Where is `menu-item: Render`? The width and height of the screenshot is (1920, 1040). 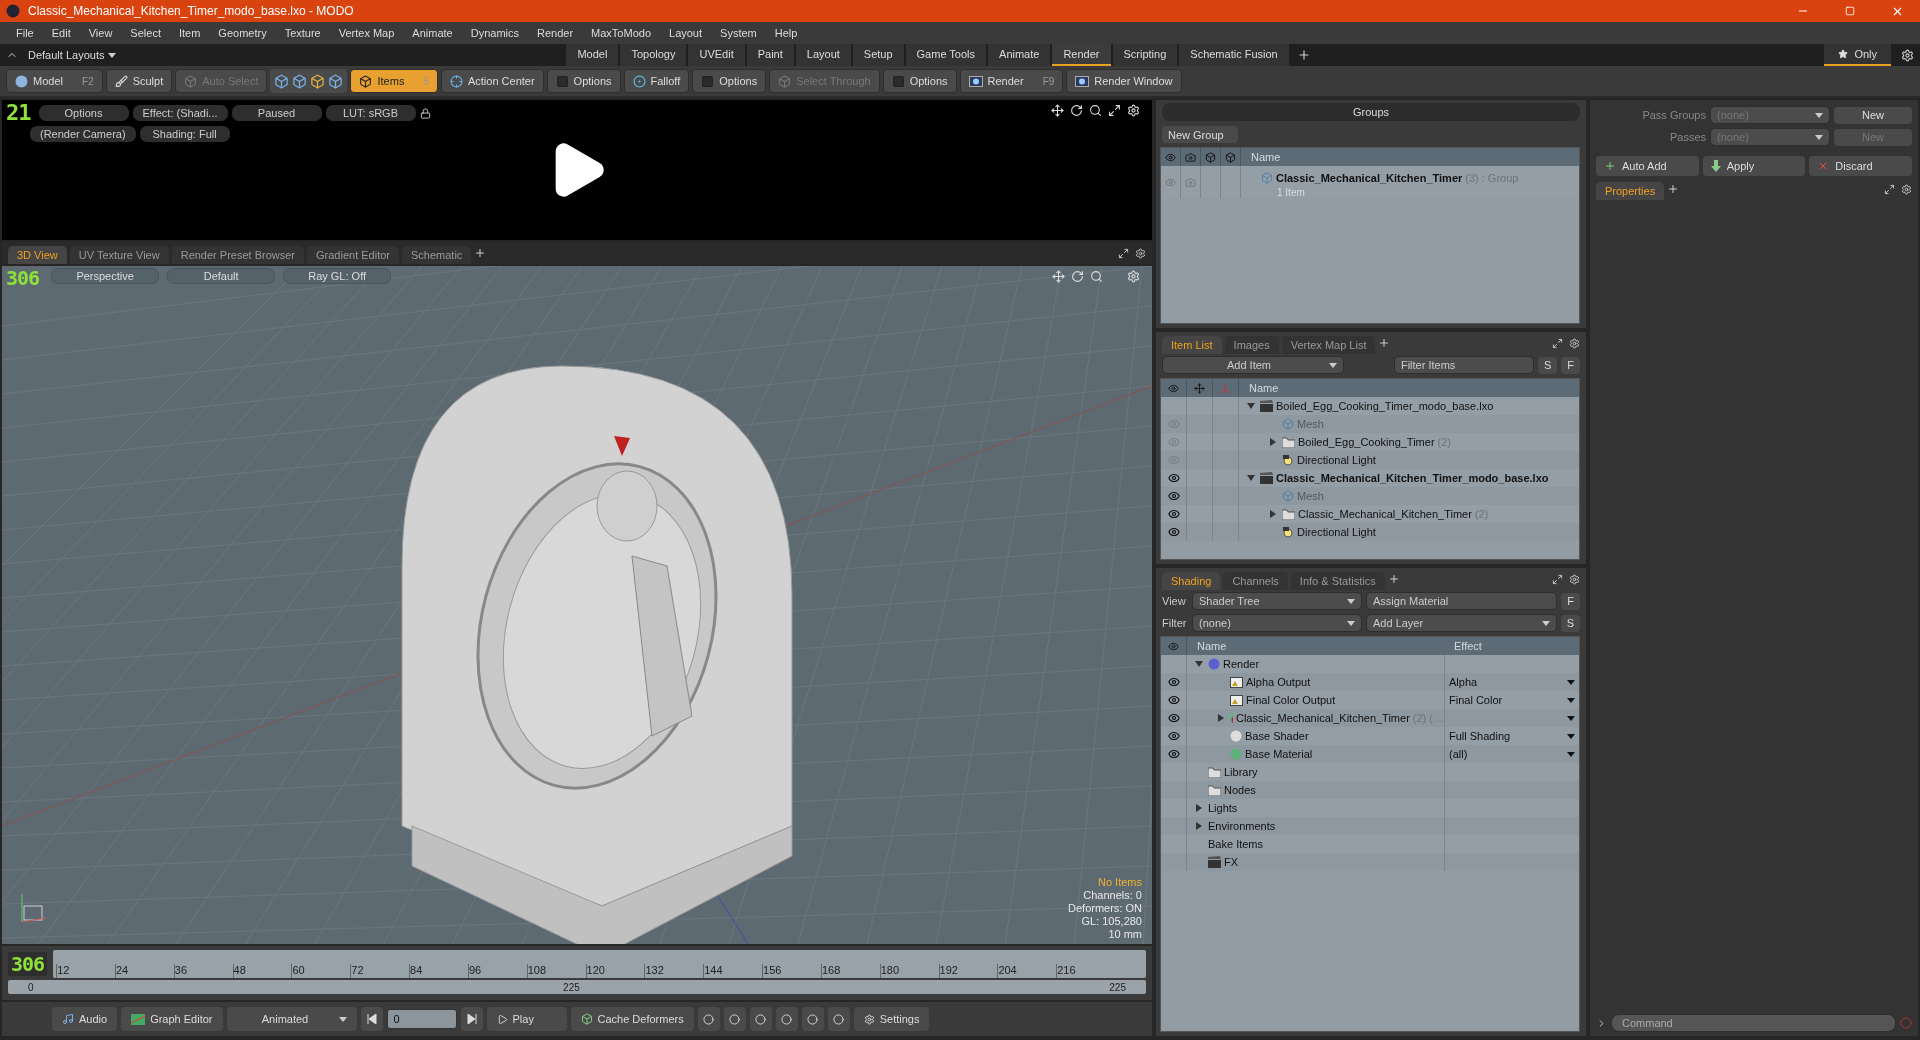
menu-item: Render is located at coordinates (555, 33).